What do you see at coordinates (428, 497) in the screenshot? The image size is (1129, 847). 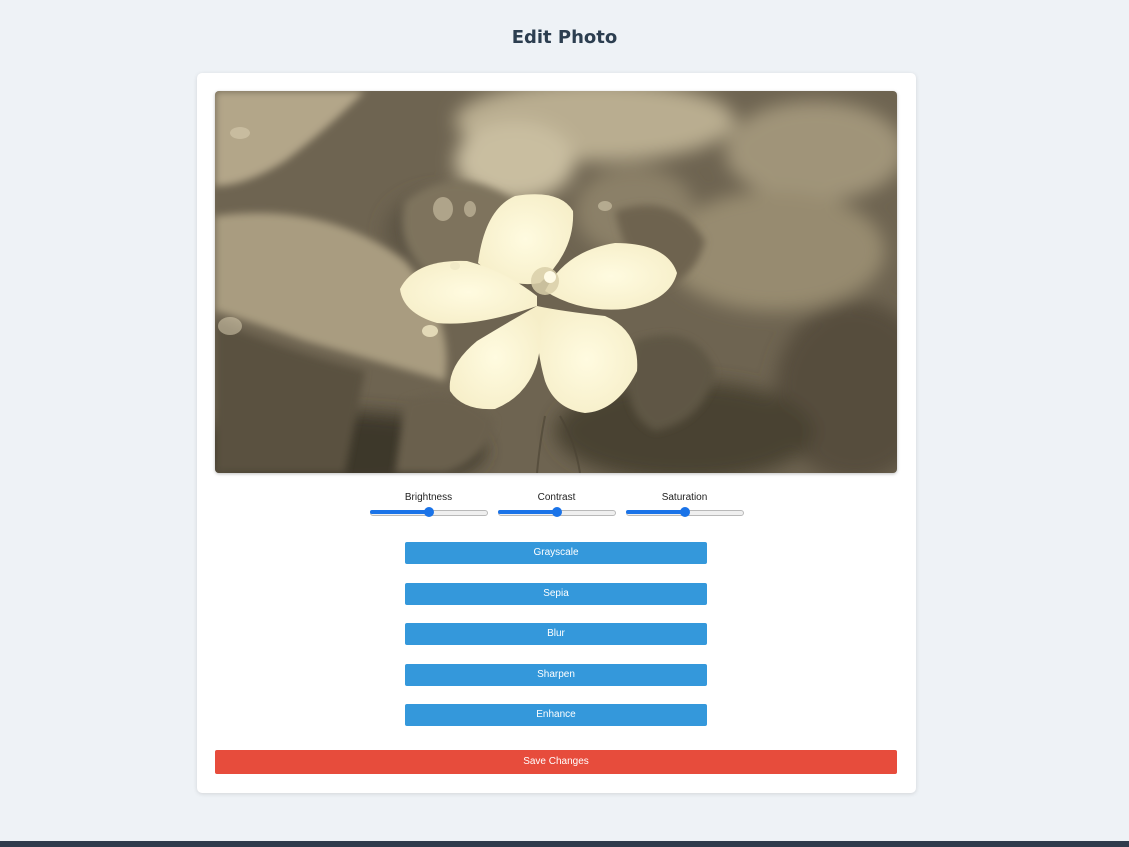 I see `brightness-label: Brightness` at bounding box center [428, 497].